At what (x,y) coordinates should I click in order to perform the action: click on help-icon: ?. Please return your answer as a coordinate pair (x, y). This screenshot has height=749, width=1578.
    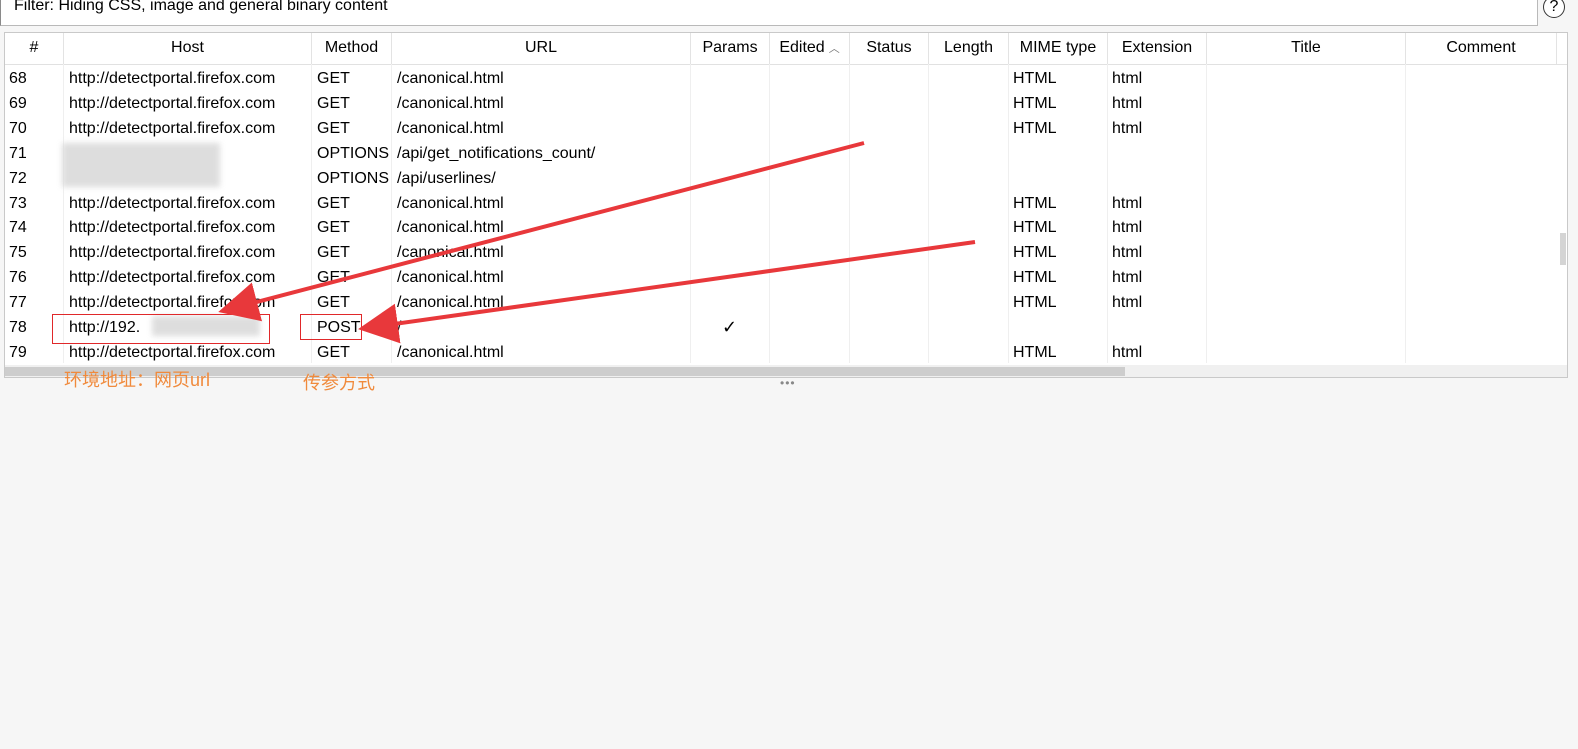
    Looking at the image, I should click on (1554, 9).